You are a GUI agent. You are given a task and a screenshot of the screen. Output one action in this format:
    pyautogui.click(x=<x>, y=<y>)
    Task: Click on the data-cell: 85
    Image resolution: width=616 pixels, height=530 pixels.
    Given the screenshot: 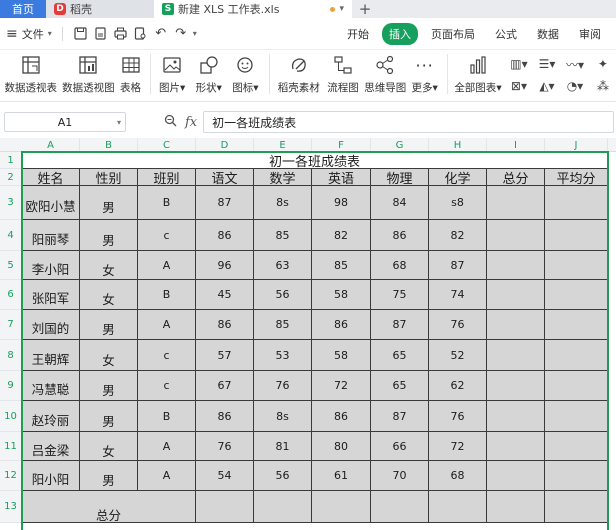 What is the action you would take?
    pyautogui.click(x=341, y=265)
    